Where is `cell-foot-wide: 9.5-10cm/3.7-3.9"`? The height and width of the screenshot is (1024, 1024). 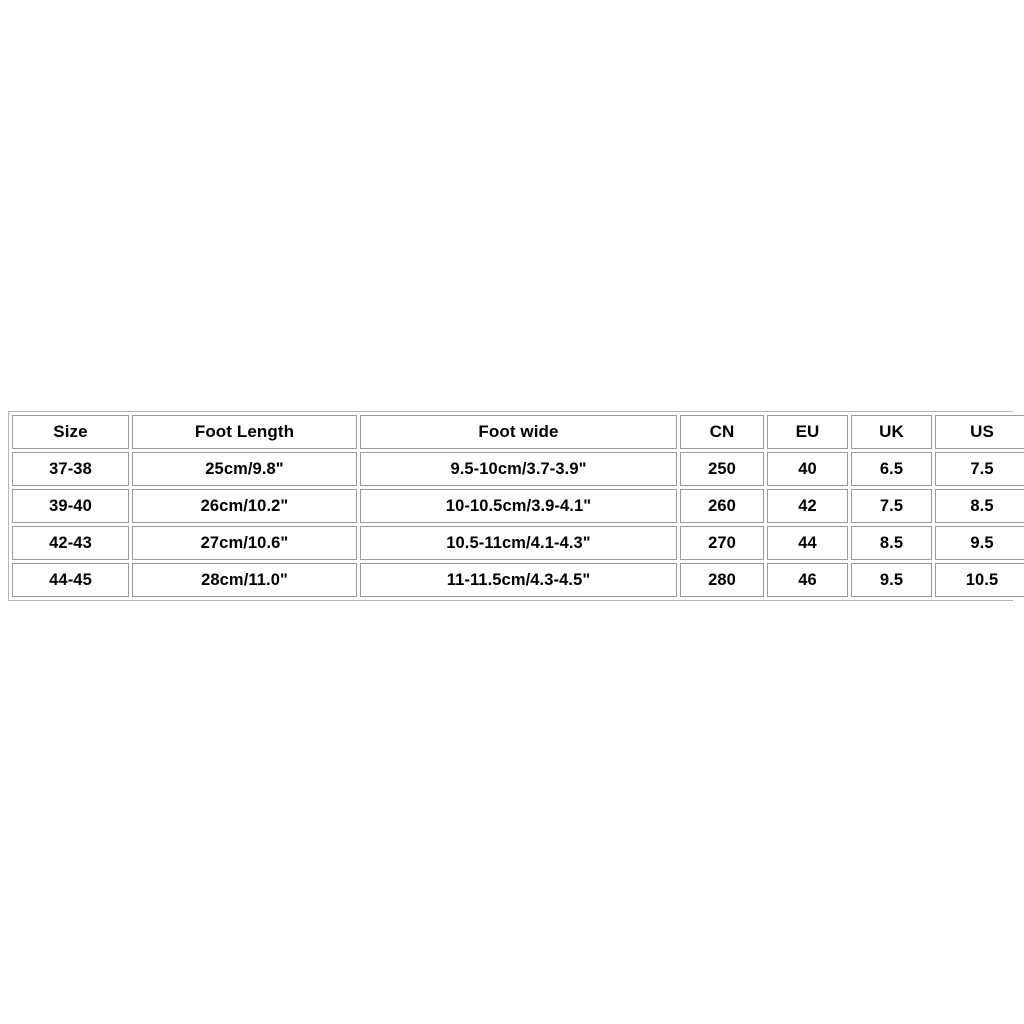
cell-foot-wide: 9.5-10cm/3.7-3.9" is located at coordinates (518, 469).